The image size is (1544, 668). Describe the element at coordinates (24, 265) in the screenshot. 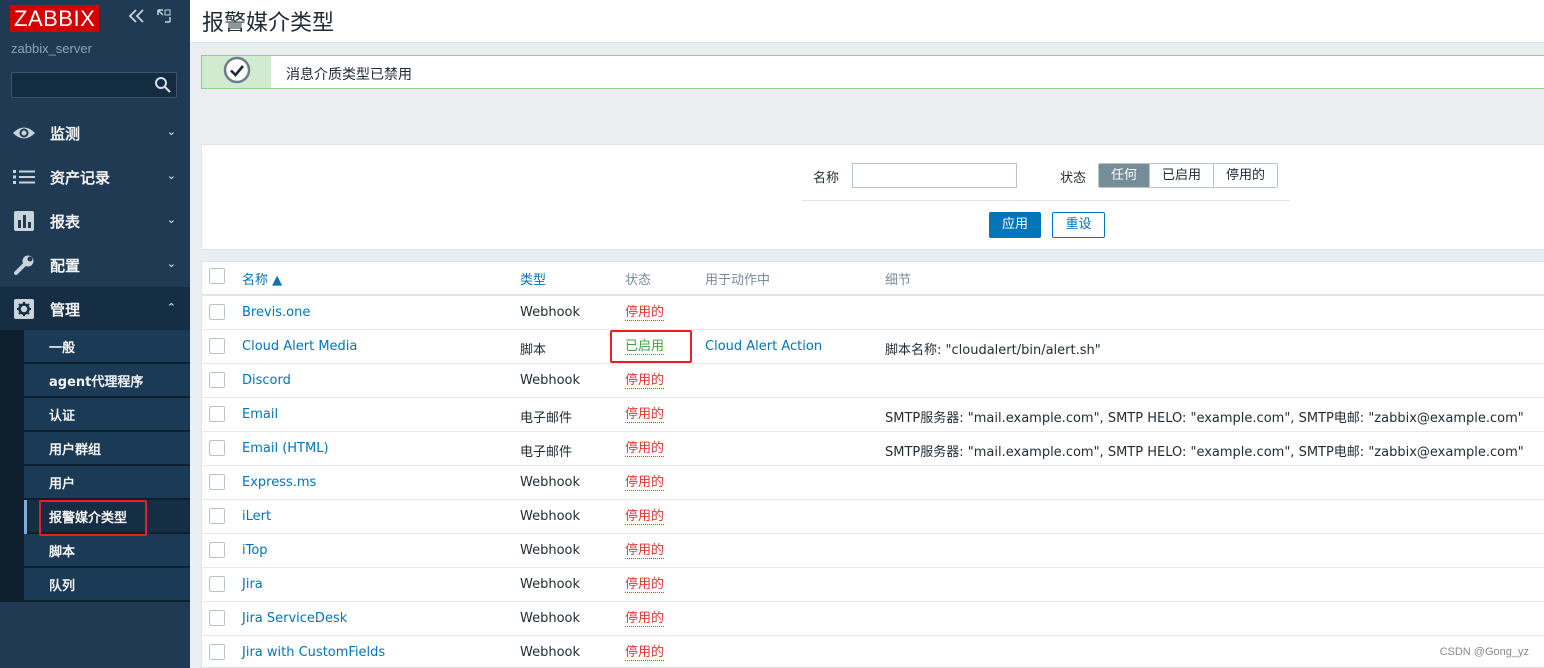

I see `wrench-icon` at that location.